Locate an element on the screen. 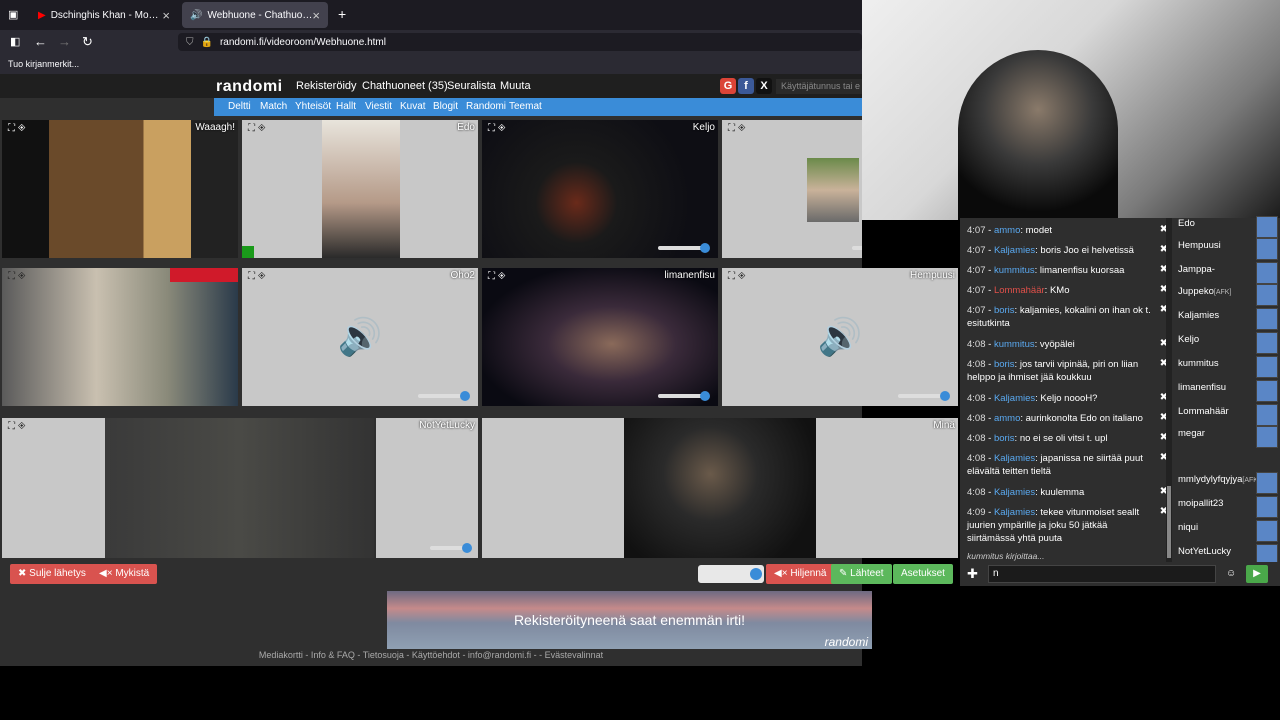 This screenshot has height=720, width=1280. user-list-item: moipallit23 is located at coordinates (1200, 503).